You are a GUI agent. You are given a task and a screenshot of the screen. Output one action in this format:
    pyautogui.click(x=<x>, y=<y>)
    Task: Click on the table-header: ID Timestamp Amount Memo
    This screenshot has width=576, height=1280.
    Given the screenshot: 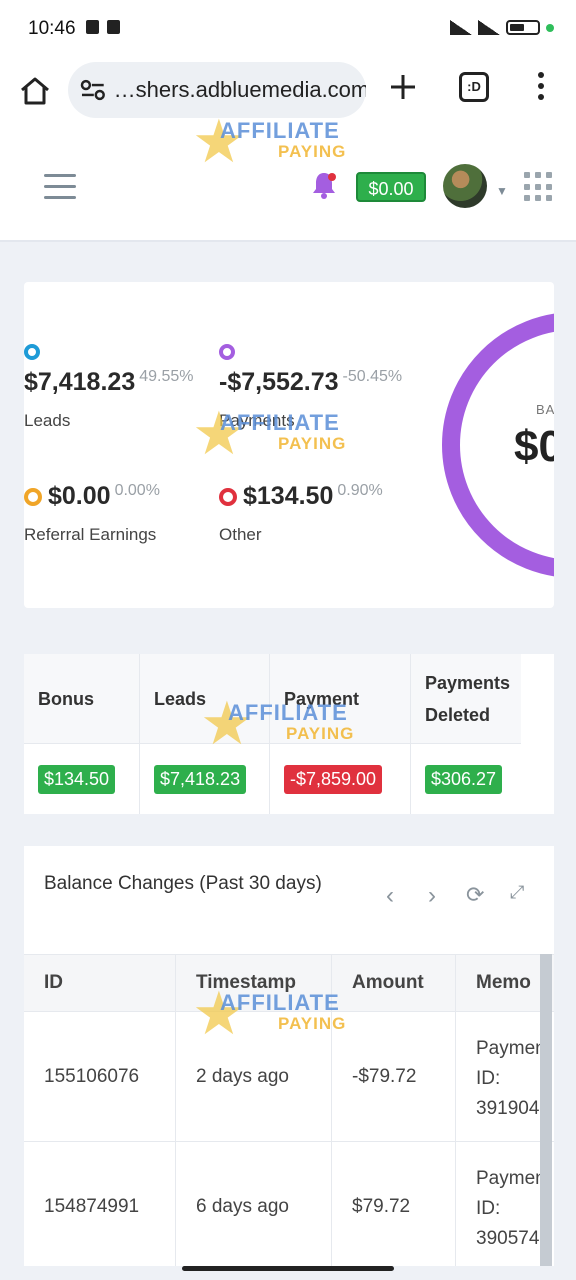 What is the action you would take?
    pyautogui.click(x=289, y=983)
    